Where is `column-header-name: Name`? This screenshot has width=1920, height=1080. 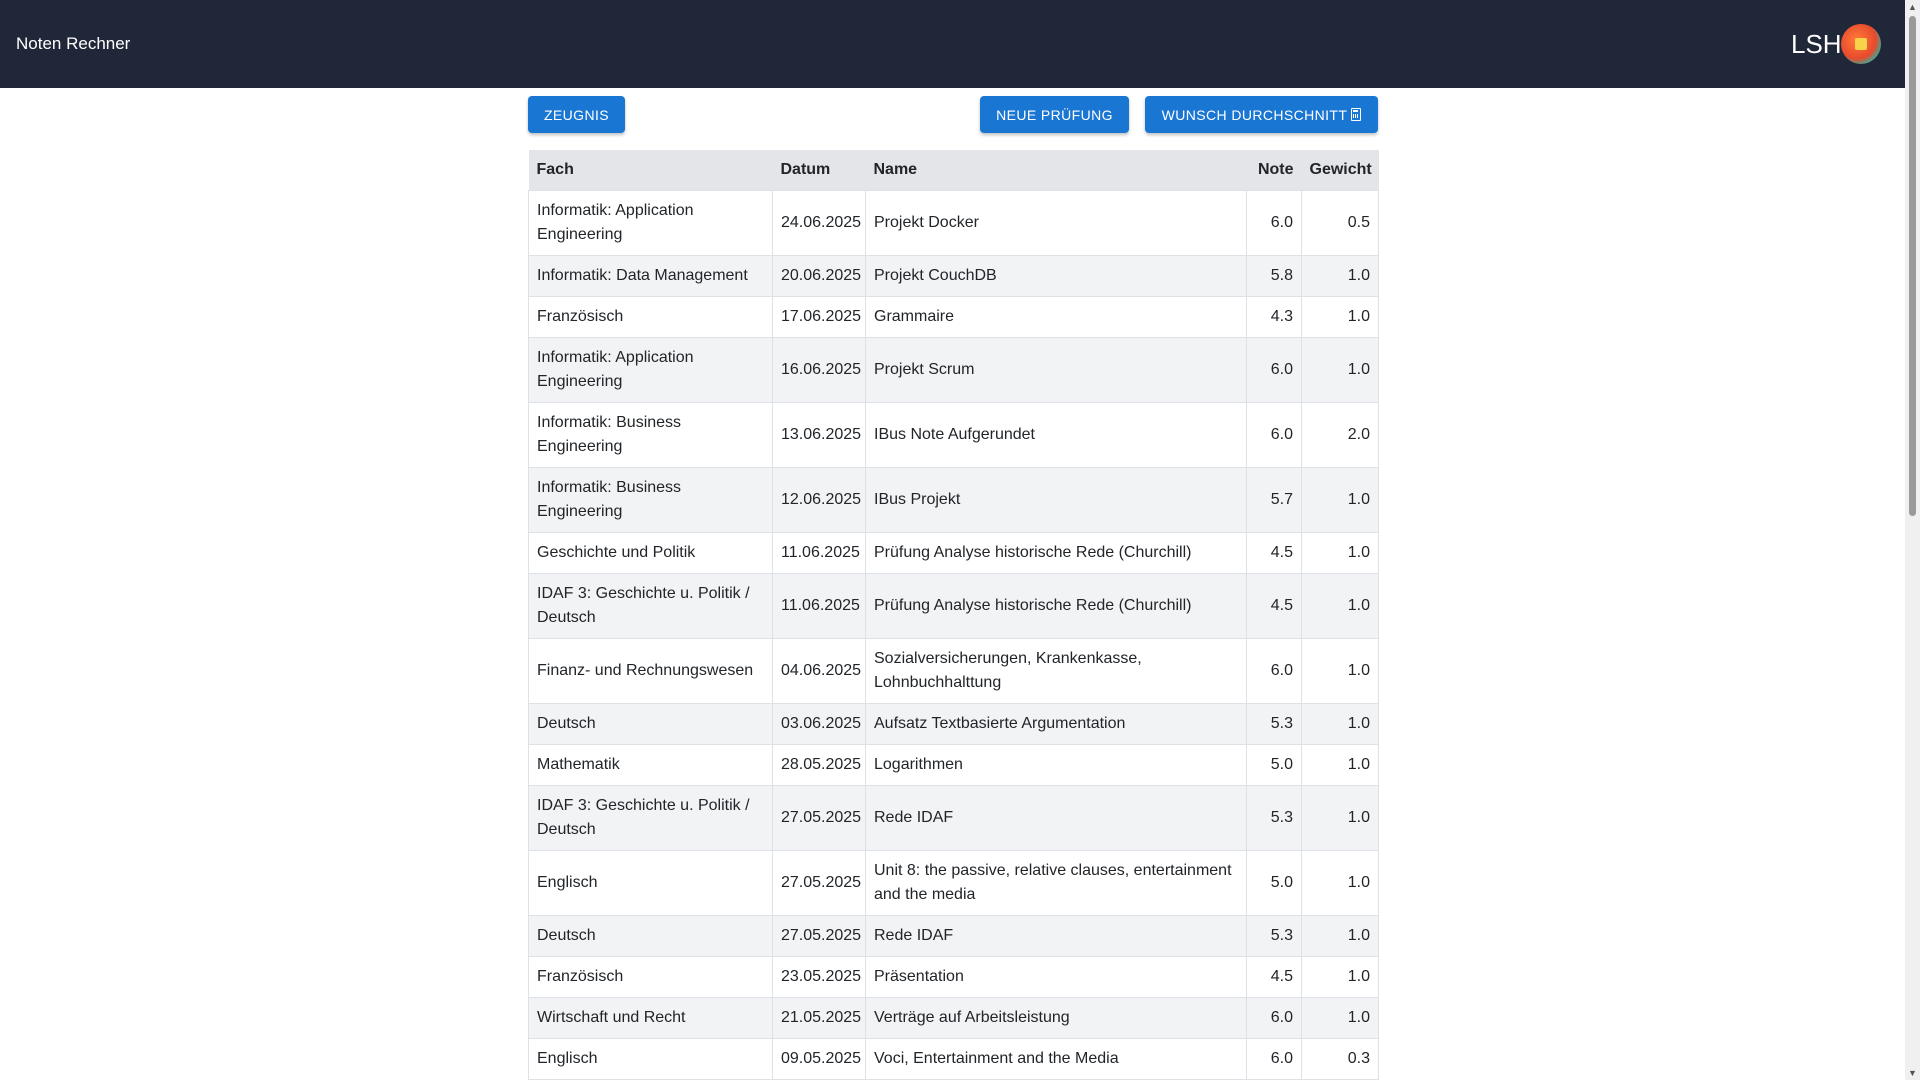 column-header-name: Name is located at coordinates (1056, 170).